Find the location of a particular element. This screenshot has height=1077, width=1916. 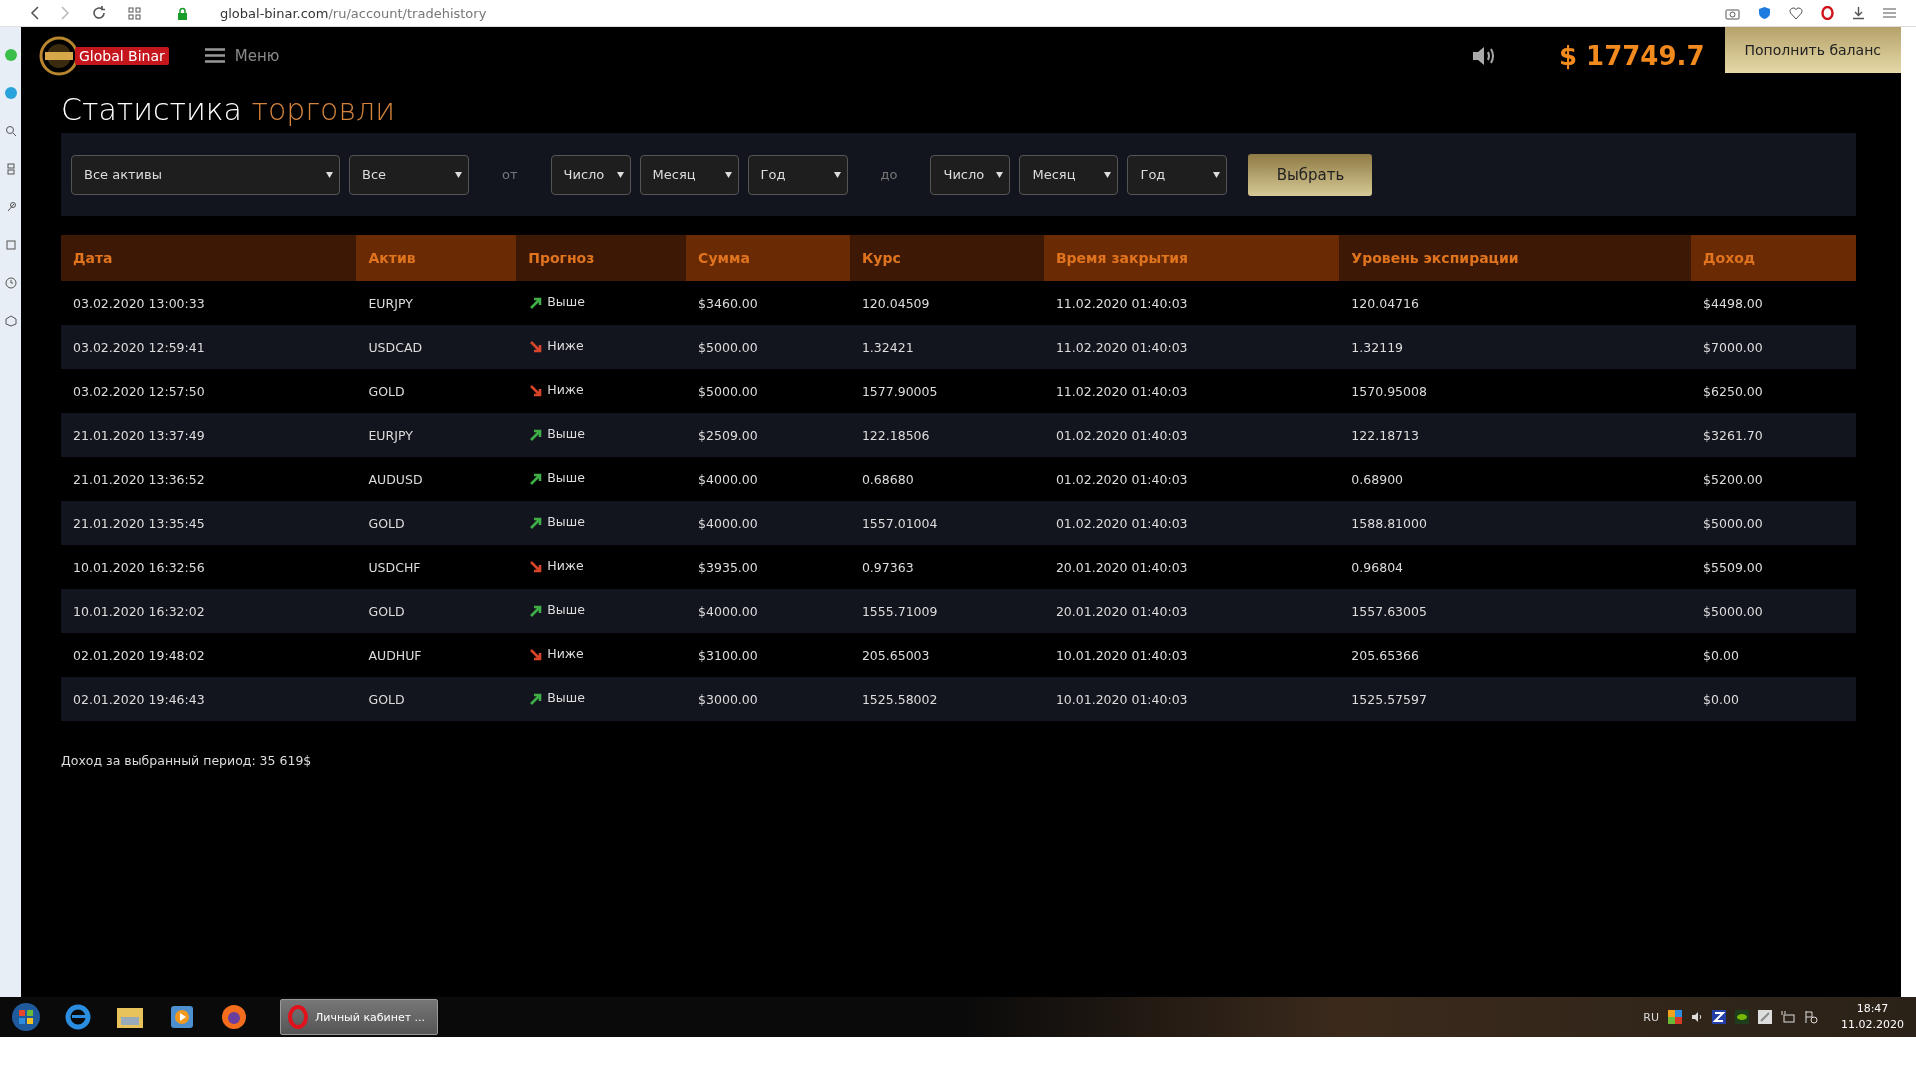

table-cell: 03.02.2020 12:59:41 is located at coordinates (139, 347).